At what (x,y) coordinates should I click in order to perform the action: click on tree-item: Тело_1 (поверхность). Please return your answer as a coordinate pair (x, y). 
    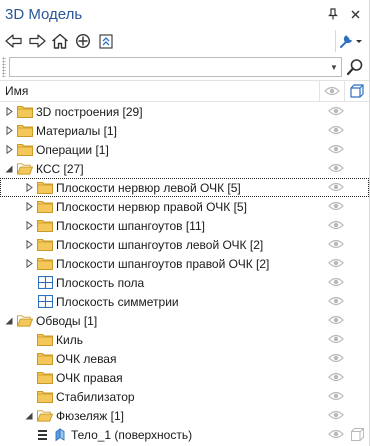
    Looking at the image, I should click on (184, 434).